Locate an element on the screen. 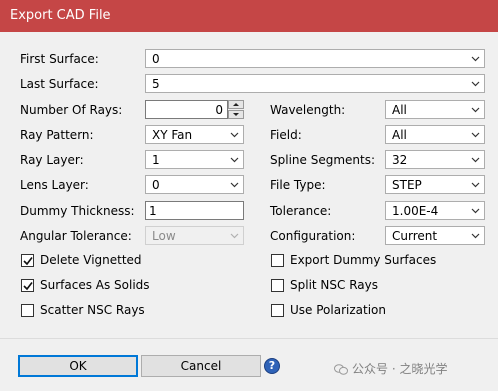 The height and width of the screenshot is (391, 498). delete-vignetted-checkbox is located at coordinates (27, 260).